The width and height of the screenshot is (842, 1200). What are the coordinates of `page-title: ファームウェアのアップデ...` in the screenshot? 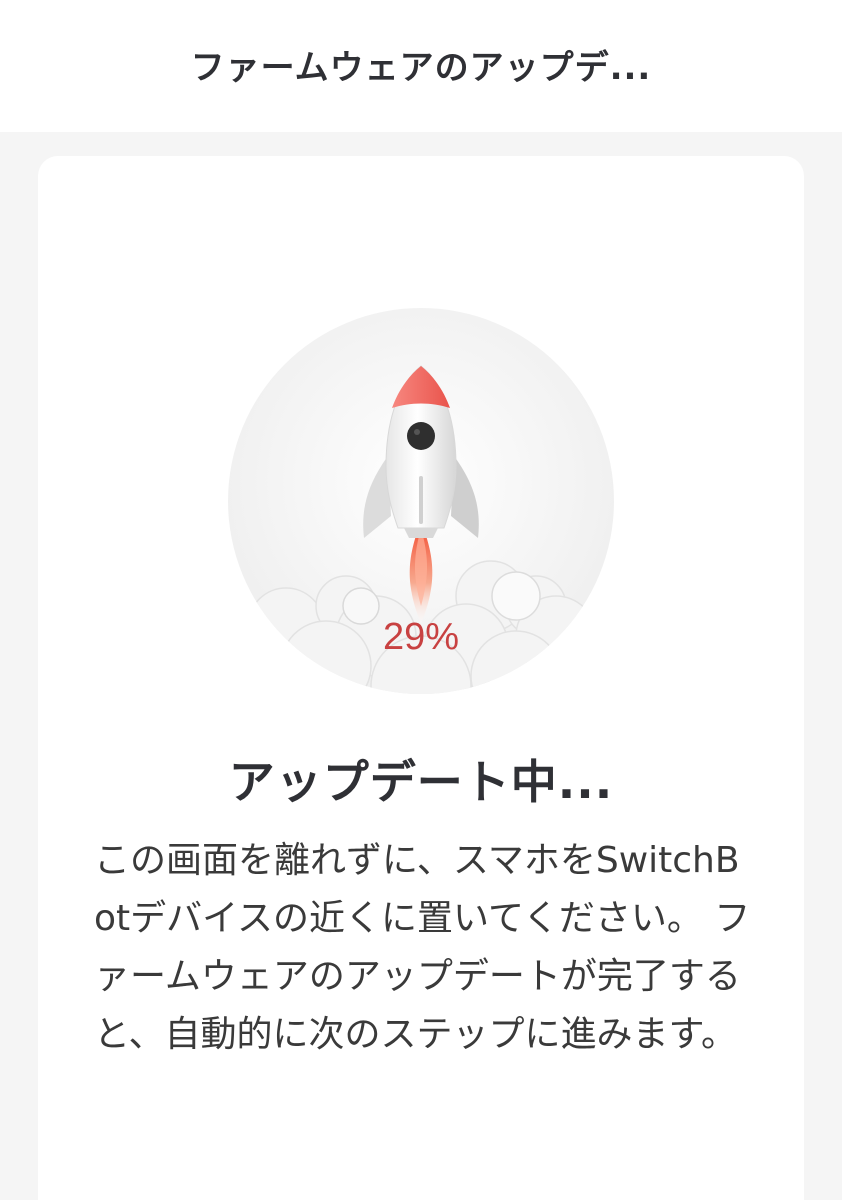 It's located at (421, 67).